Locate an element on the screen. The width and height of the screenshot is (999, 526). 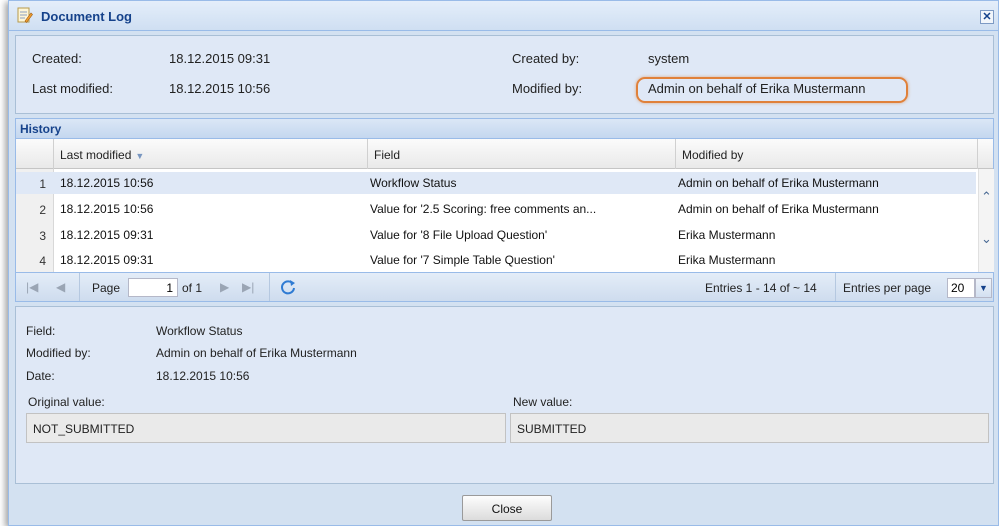
column-last-modified-label: Last modified is located at coordinates (96, 155).